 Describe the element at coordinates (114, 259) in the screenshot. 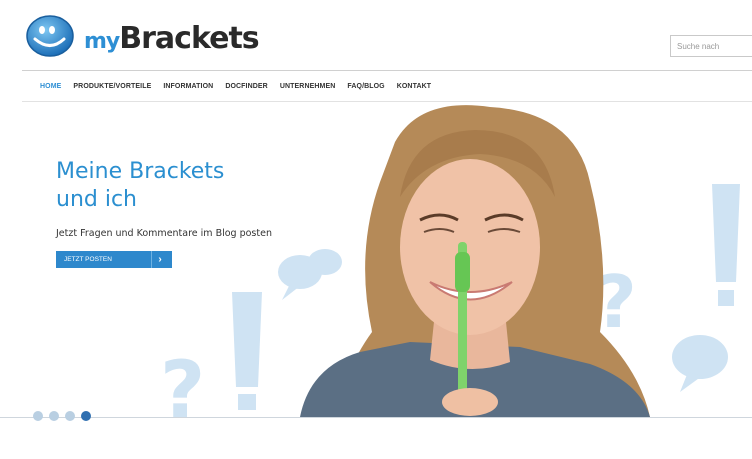

I see `post-now-button: JETZT POSTEN ›` at that location.